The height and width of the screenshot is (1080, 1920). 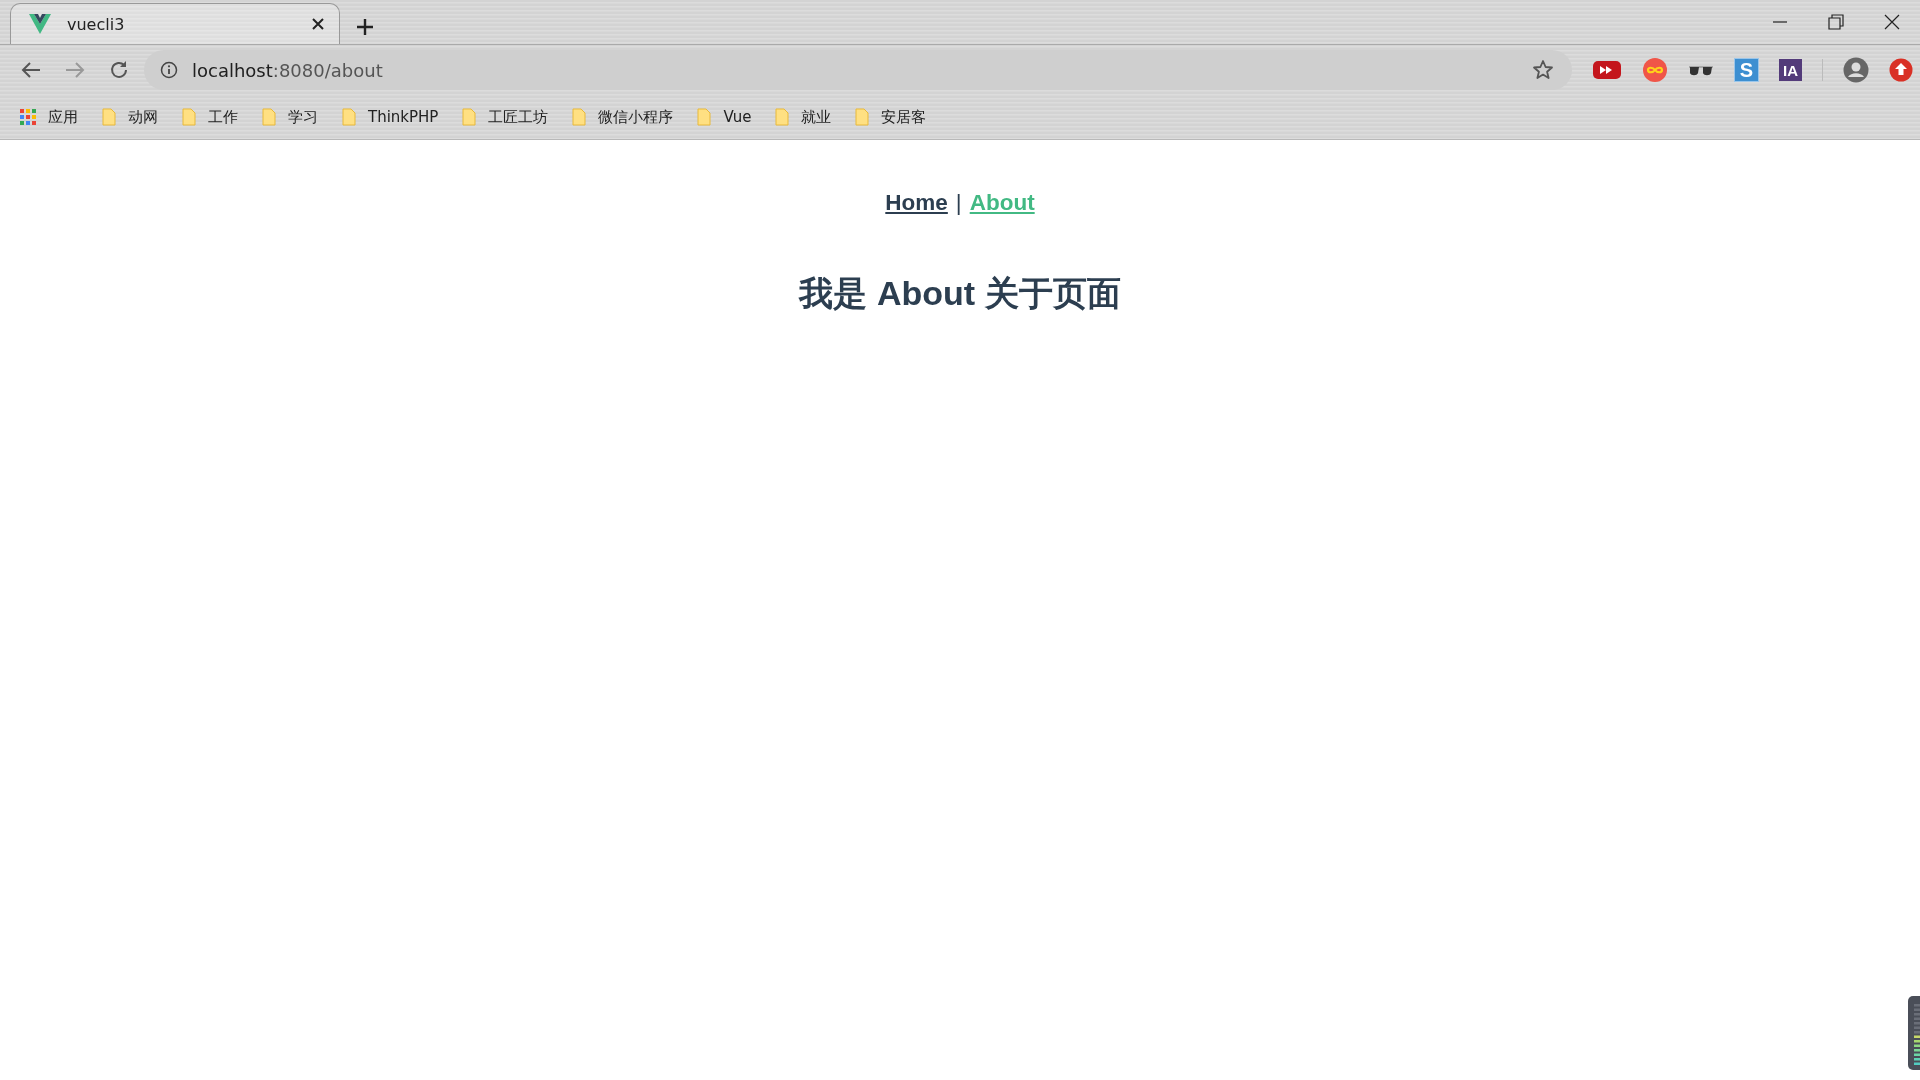 I want to click on bookmark-item: 安居客, so click(x=891, y=117).